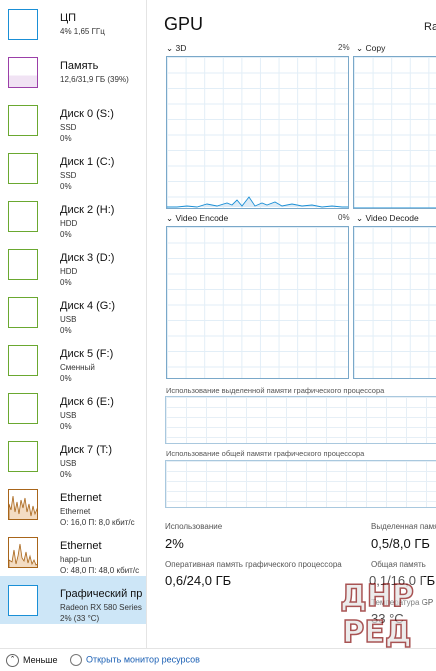 The height and width of the screenshot is (671, 436). What do you see at coordinates (392, 218) in the screenshot?
I see `engine-video-decode-label: Video Decode` at bounding box center [392, 218].